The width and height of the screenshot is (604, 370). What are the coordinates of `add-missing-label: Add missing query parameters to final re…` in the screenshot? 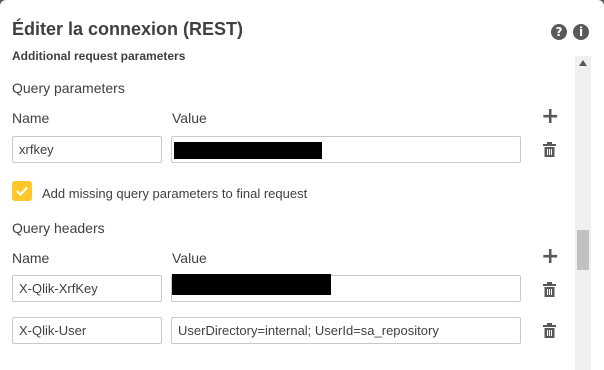 It's located at (175, 193).